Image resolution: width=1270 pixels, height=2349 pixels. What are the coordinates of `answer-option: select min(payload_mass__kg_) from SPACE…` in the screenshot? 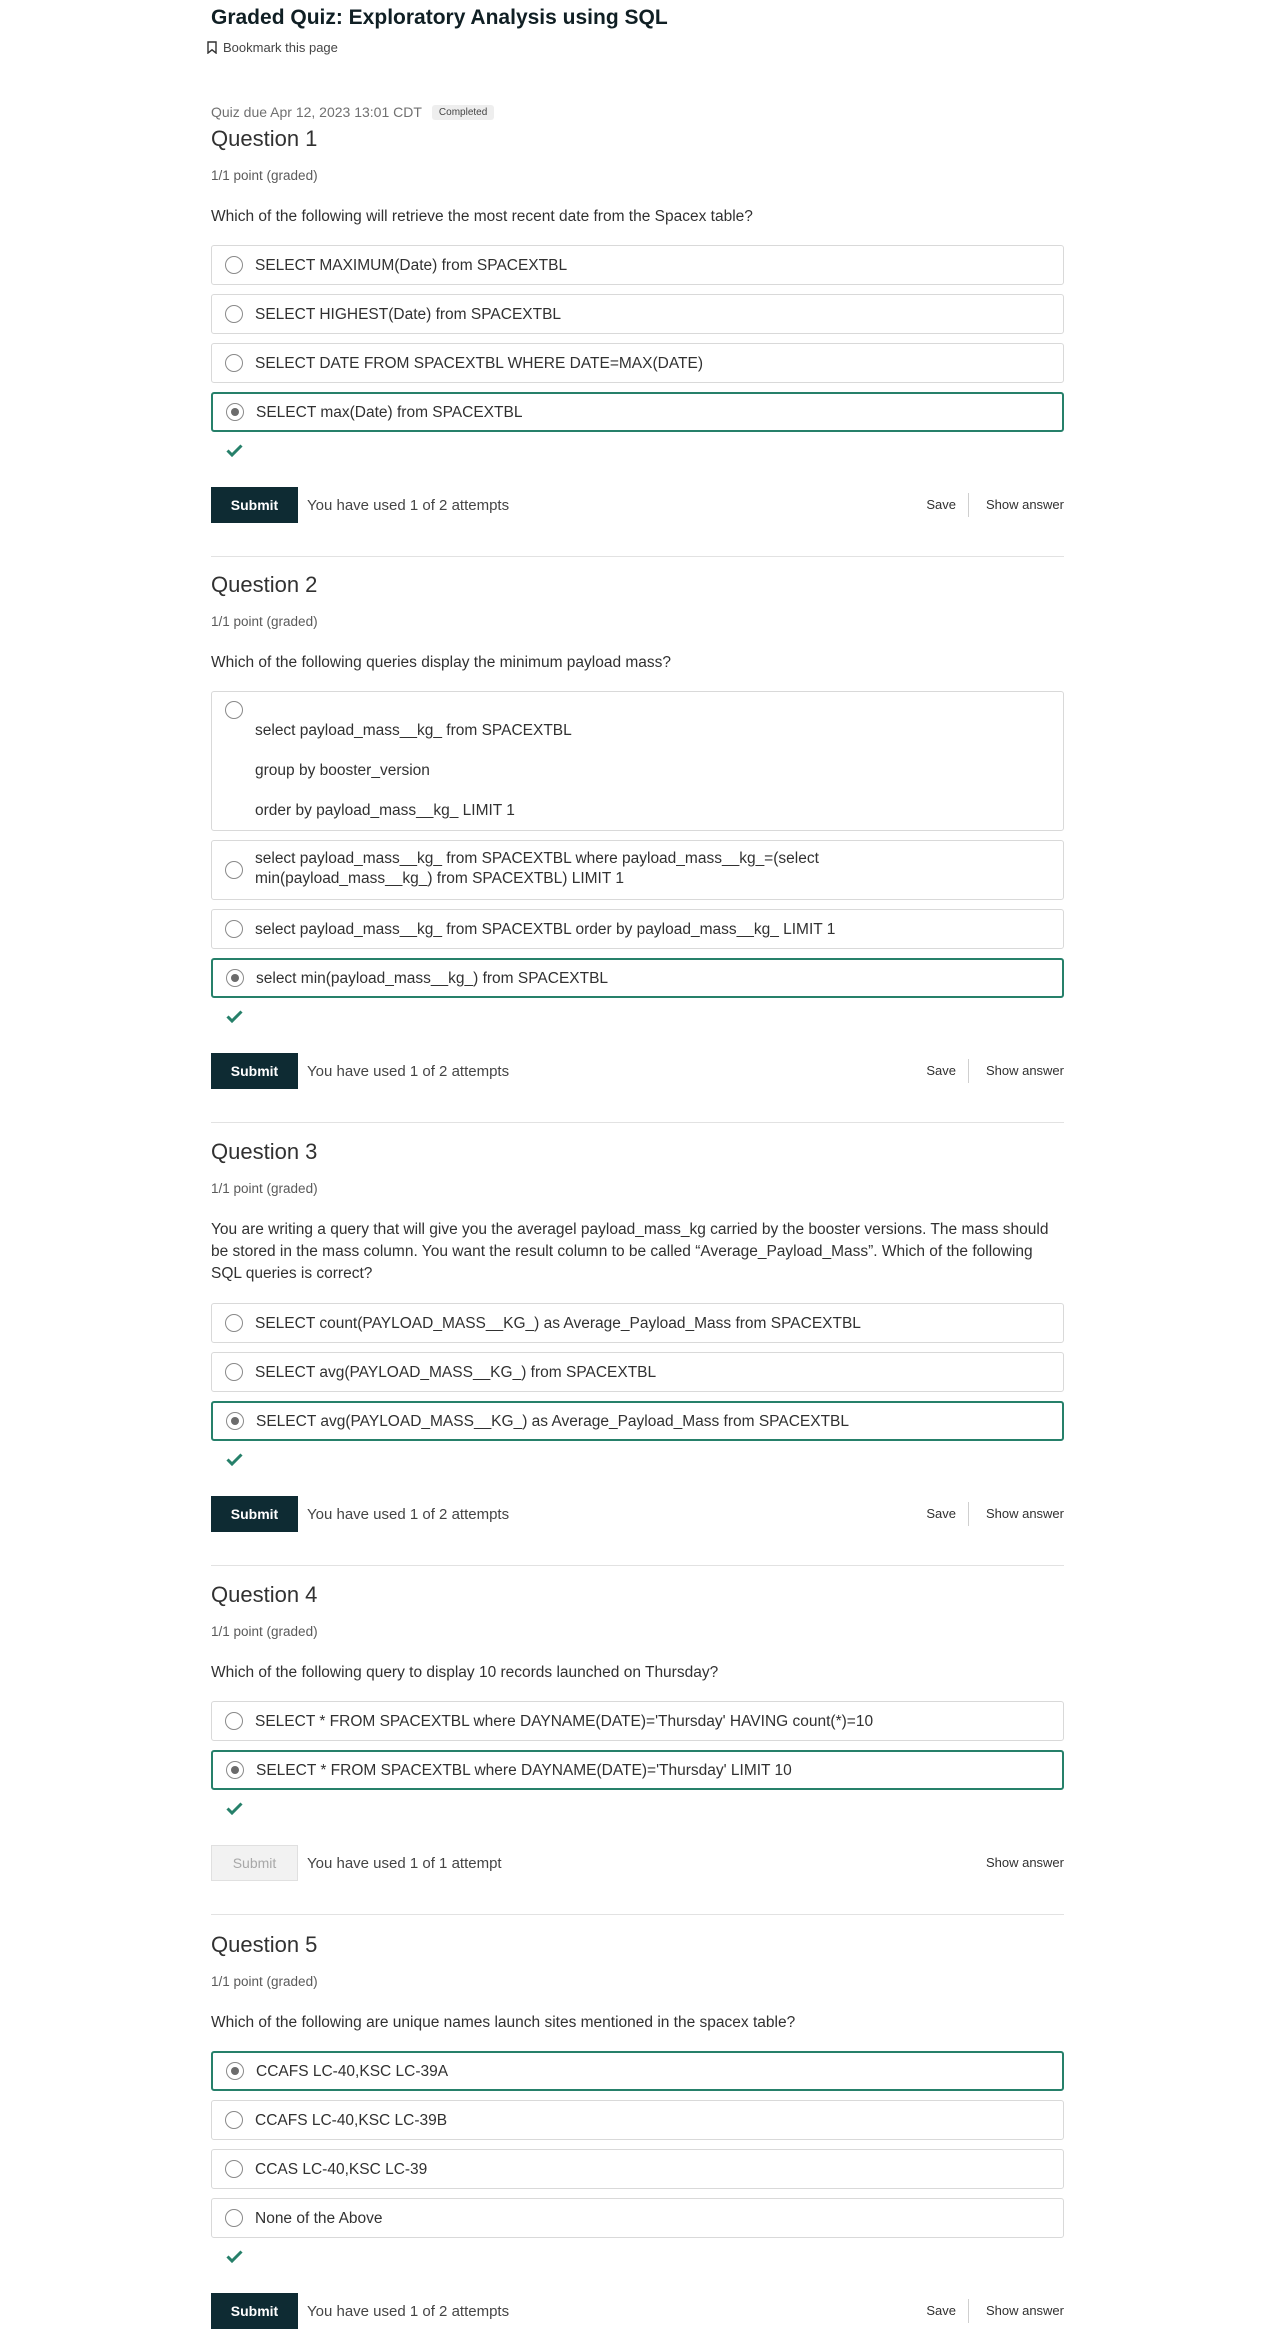 It's located at (637, 978).